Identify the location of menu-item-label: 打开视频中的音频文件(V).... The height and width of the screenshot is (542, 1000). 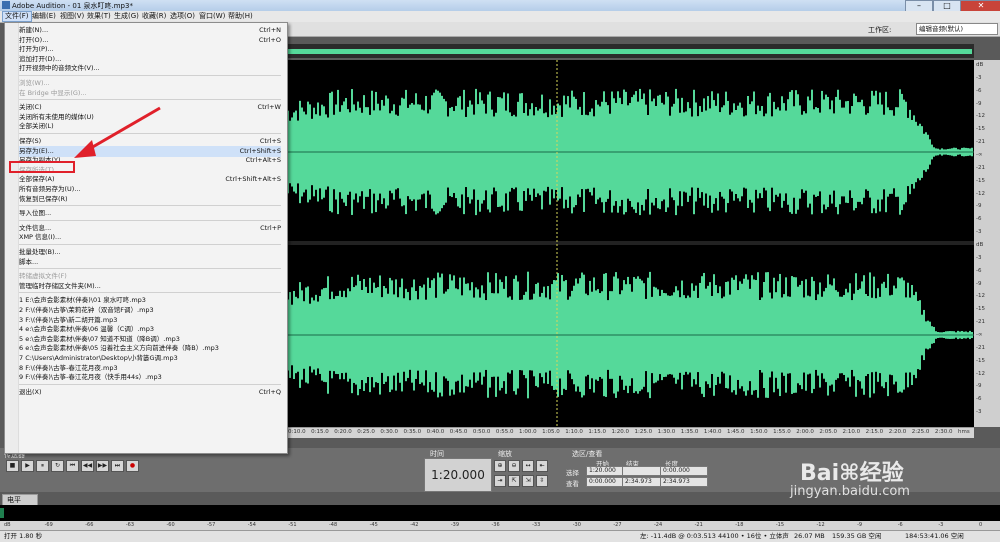
(59, 68).